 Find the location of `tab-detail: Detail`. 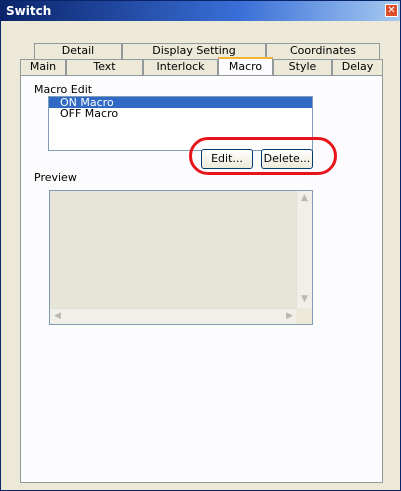

tab-detail: Detail is located at coordinates (78, 51).